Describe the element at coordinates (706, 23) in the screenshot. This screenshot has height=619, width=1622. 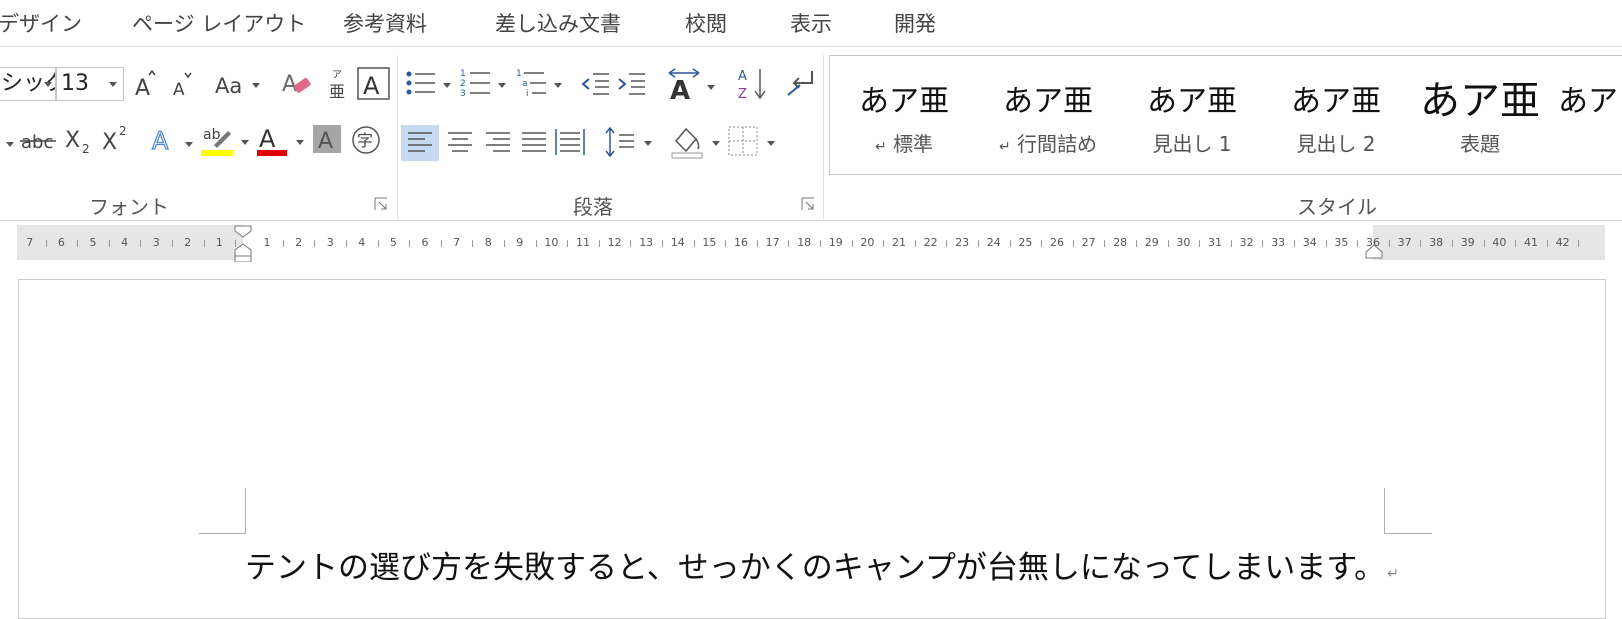
I see `tab-review: 校閲` at that location.